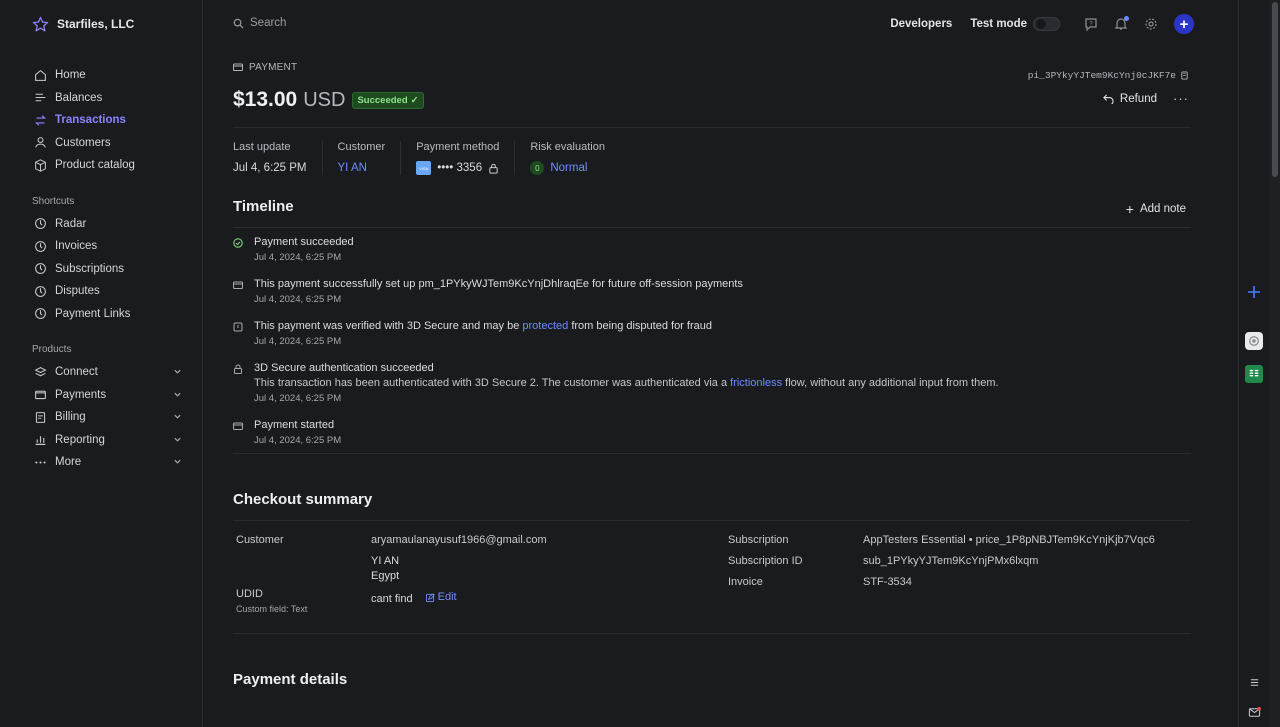 This screenshot has width=1280, height=727. I want to click on payment-id: pi_3PYkyYJTem9KcYnj0cJKF7e, so click(1108, 75).